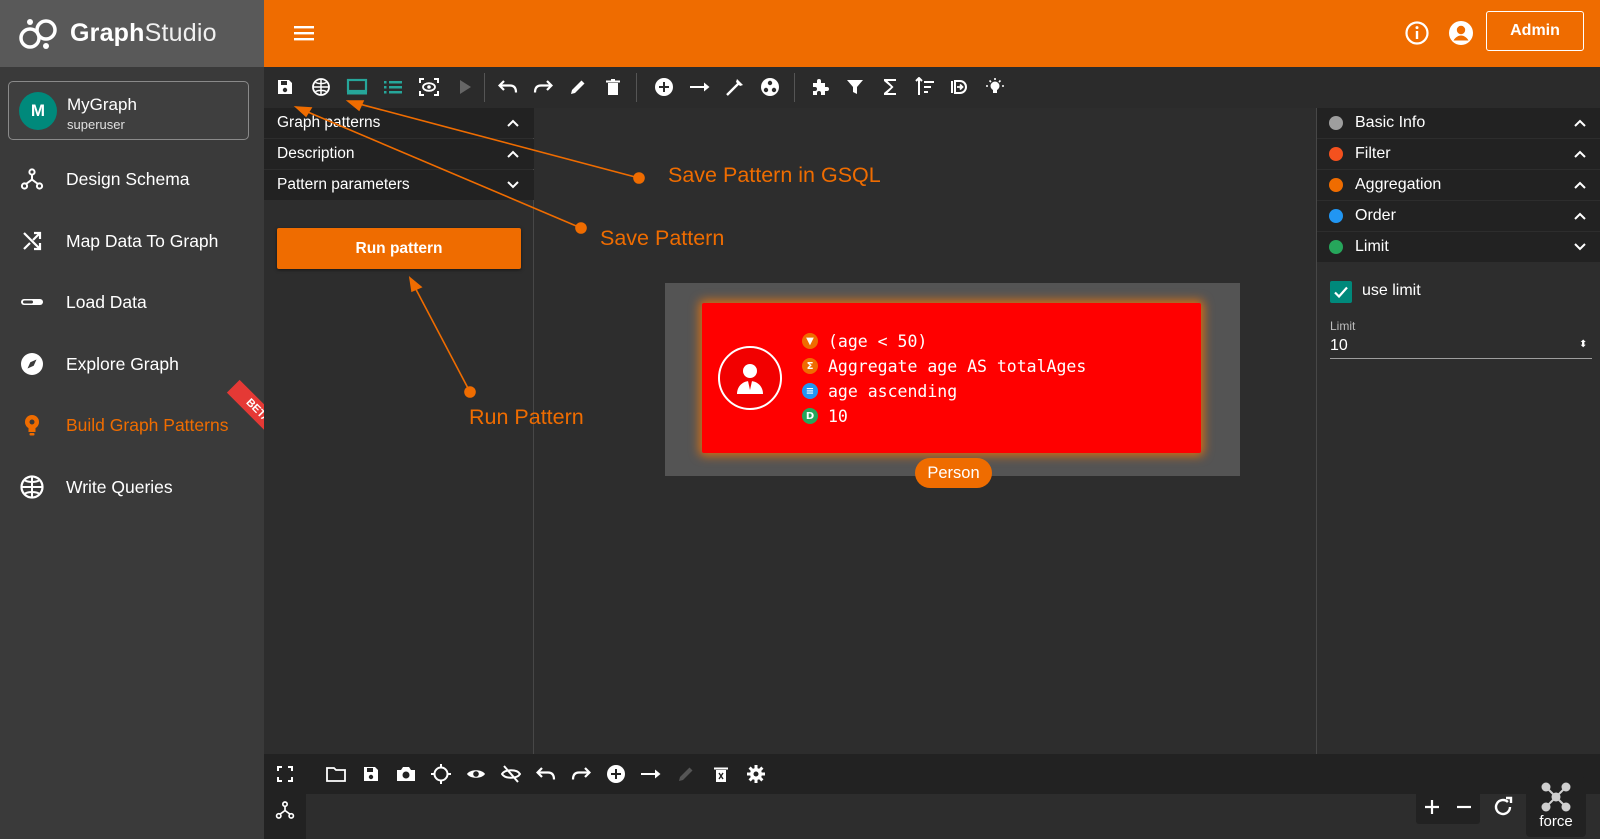 This screenshot has width=1600, height=839. I want to click on graph-selector: M MyGraph superuser, so click(128, 110).